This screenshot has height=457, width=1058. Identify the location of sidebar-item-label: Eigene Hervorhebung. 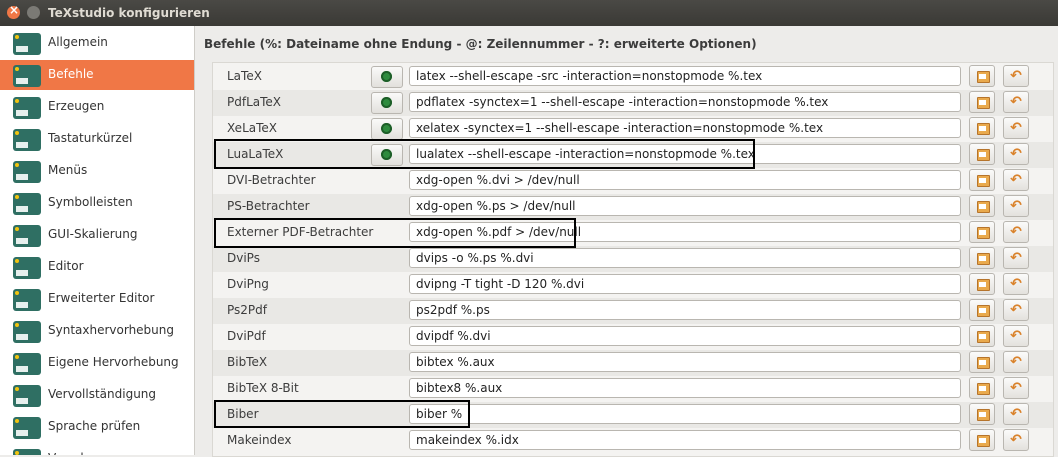
(113, 362).